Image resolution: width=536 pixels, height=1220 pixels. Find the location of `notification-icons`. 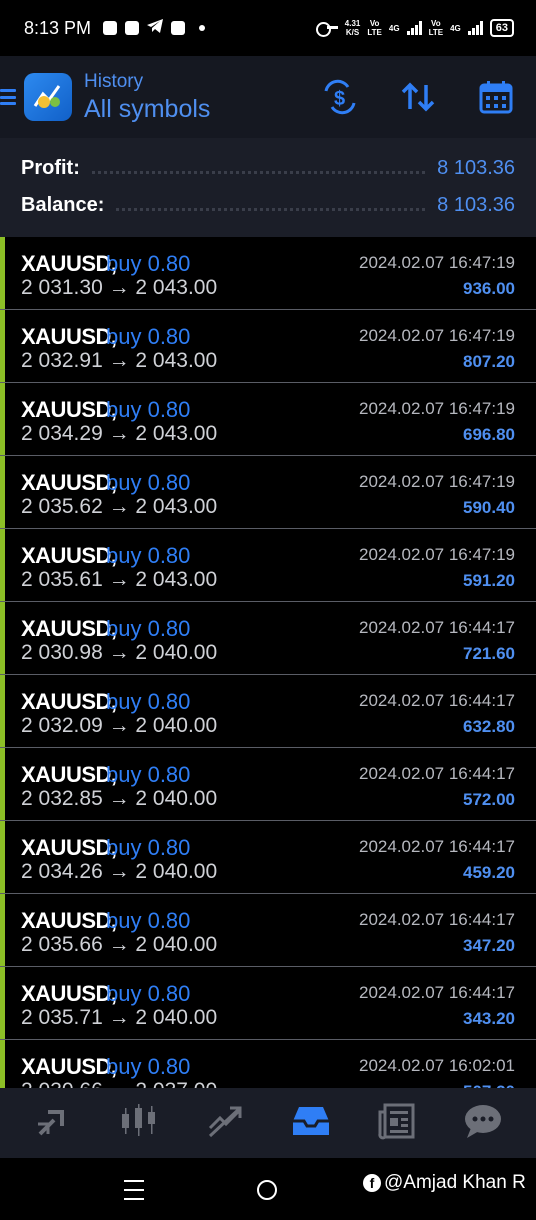

notification-icons is located at coordinates (154, 28).